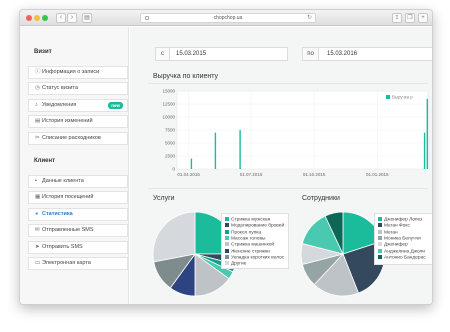  Describe the element at coordinates (170, 130) in the screenshot. I see `y-tick-label: 7500` at that location.